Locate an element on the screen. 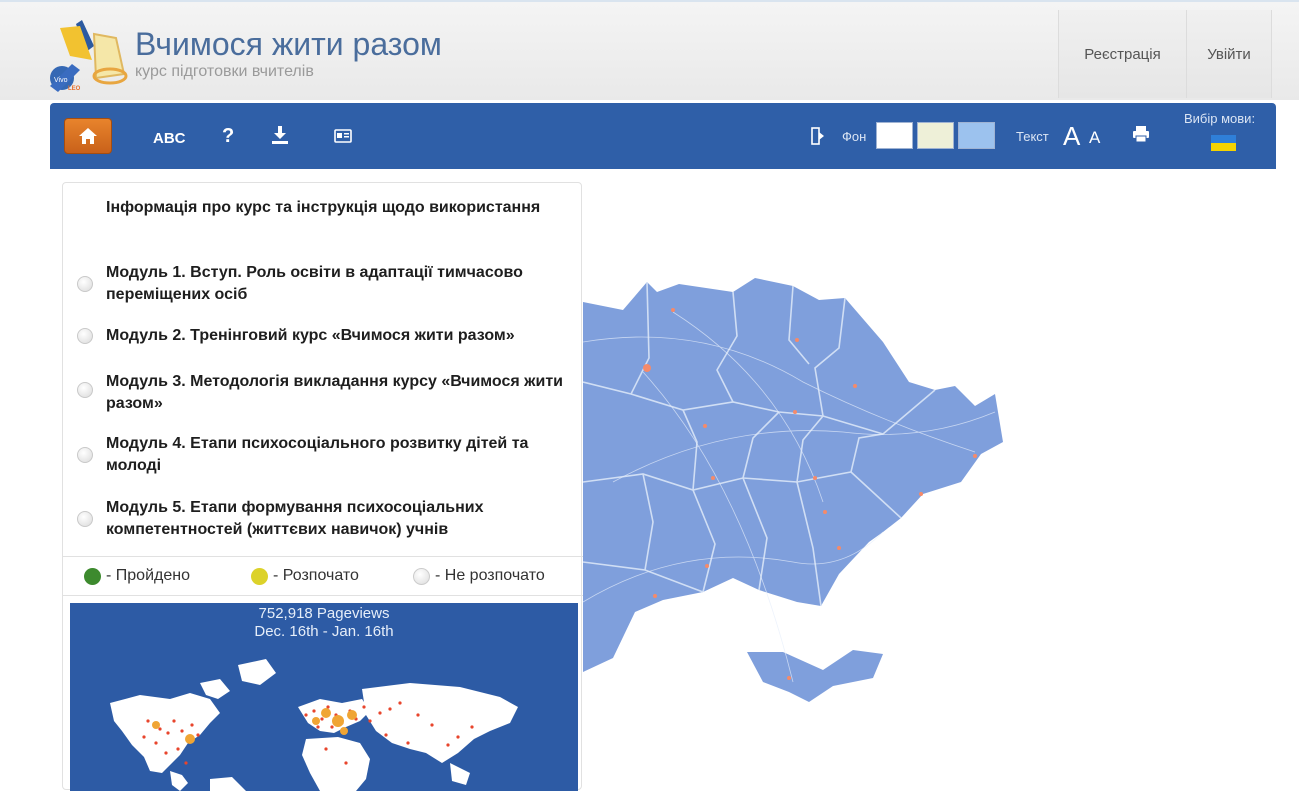 The height and width of the screenshot is (791, 1299). legend-completed-label: - Пройдено is located at coordinates (148, 575).